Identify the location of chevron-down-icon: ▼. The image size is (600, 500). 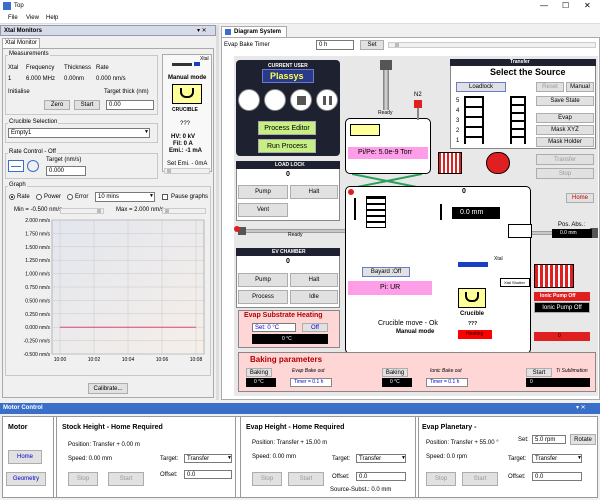
(146, 132).